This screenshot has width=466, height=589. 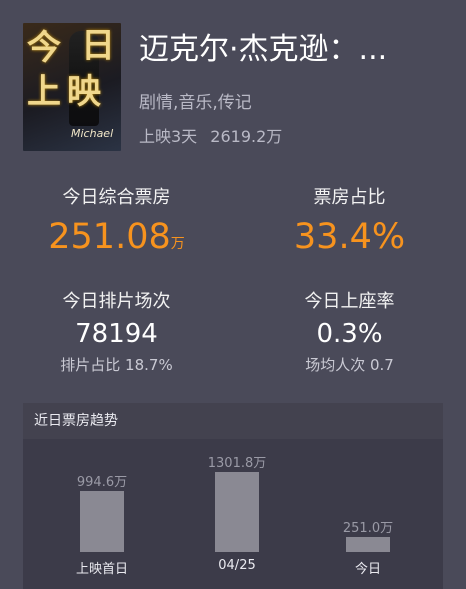 What do you see at coordinates (116, 301) in the screenshot?
I see `screenings-label: 今日排片场次` at bounding box center [116, 301].